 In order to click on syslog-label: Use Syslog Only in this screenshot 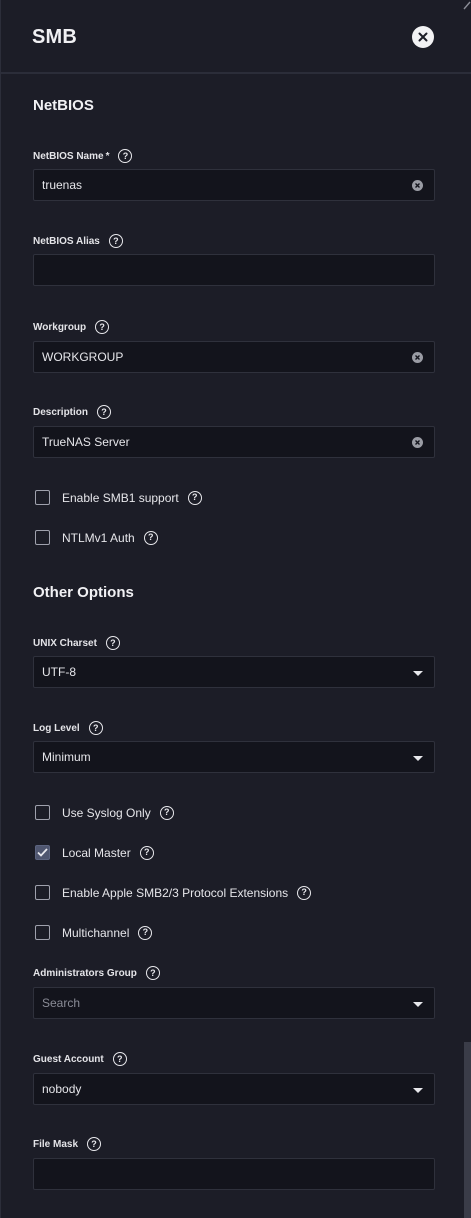, I will do `click(106, 812)`.